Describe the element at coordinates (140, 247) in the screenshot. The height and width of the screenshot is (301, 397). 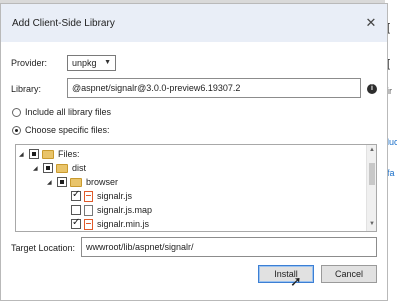
I see `target-location-value: wwwroot/lib/aspnet/signalr/` at that location.